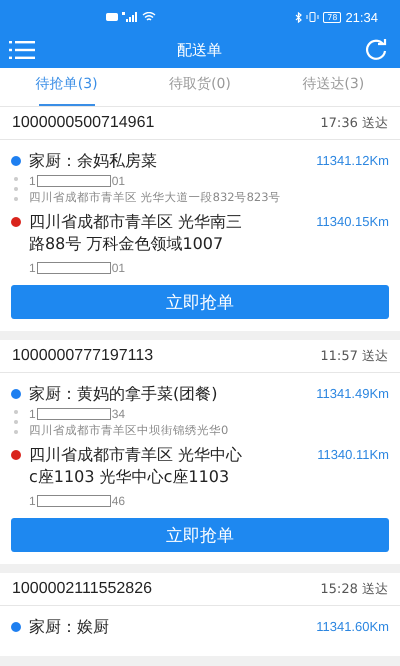  I want to click on order-number: 1000000500714961, so click(83, 123).